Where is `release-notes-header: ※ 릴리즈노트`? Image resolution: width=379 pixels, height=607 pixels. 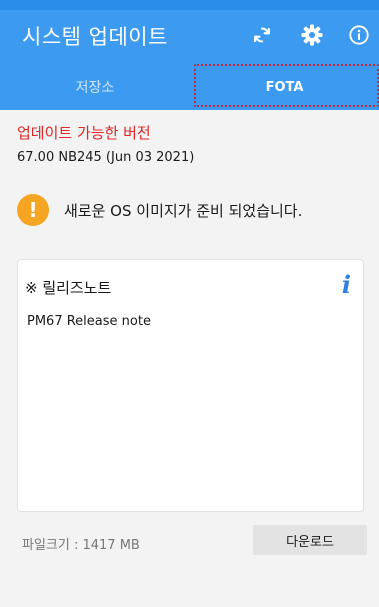 release-notes-header: ※ 릴리즈노트 is located at coordinates (68, 288).